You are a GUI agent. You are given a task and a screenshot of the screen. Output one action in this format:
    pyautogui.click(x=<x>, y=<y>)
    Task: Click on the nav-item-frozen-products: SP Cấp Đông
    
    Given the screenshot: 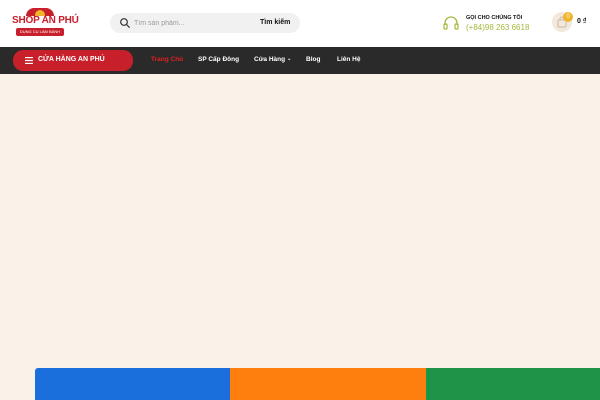 What is the action you would take?
    pyautogui.click(x=218, y=59)
    